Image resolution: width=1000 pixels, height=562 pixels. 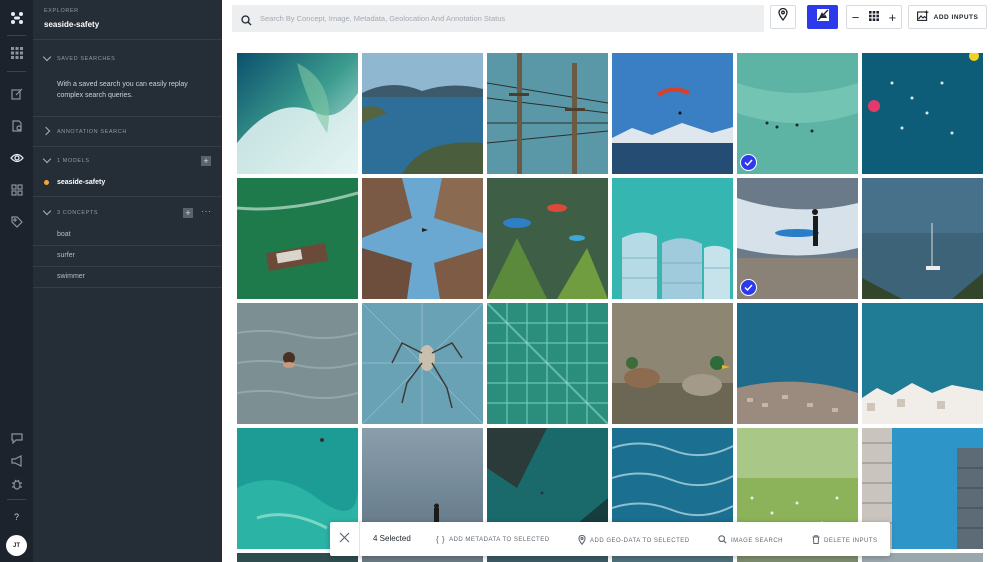 I want to click on aerial-town-image, so click(x=797, y=363).